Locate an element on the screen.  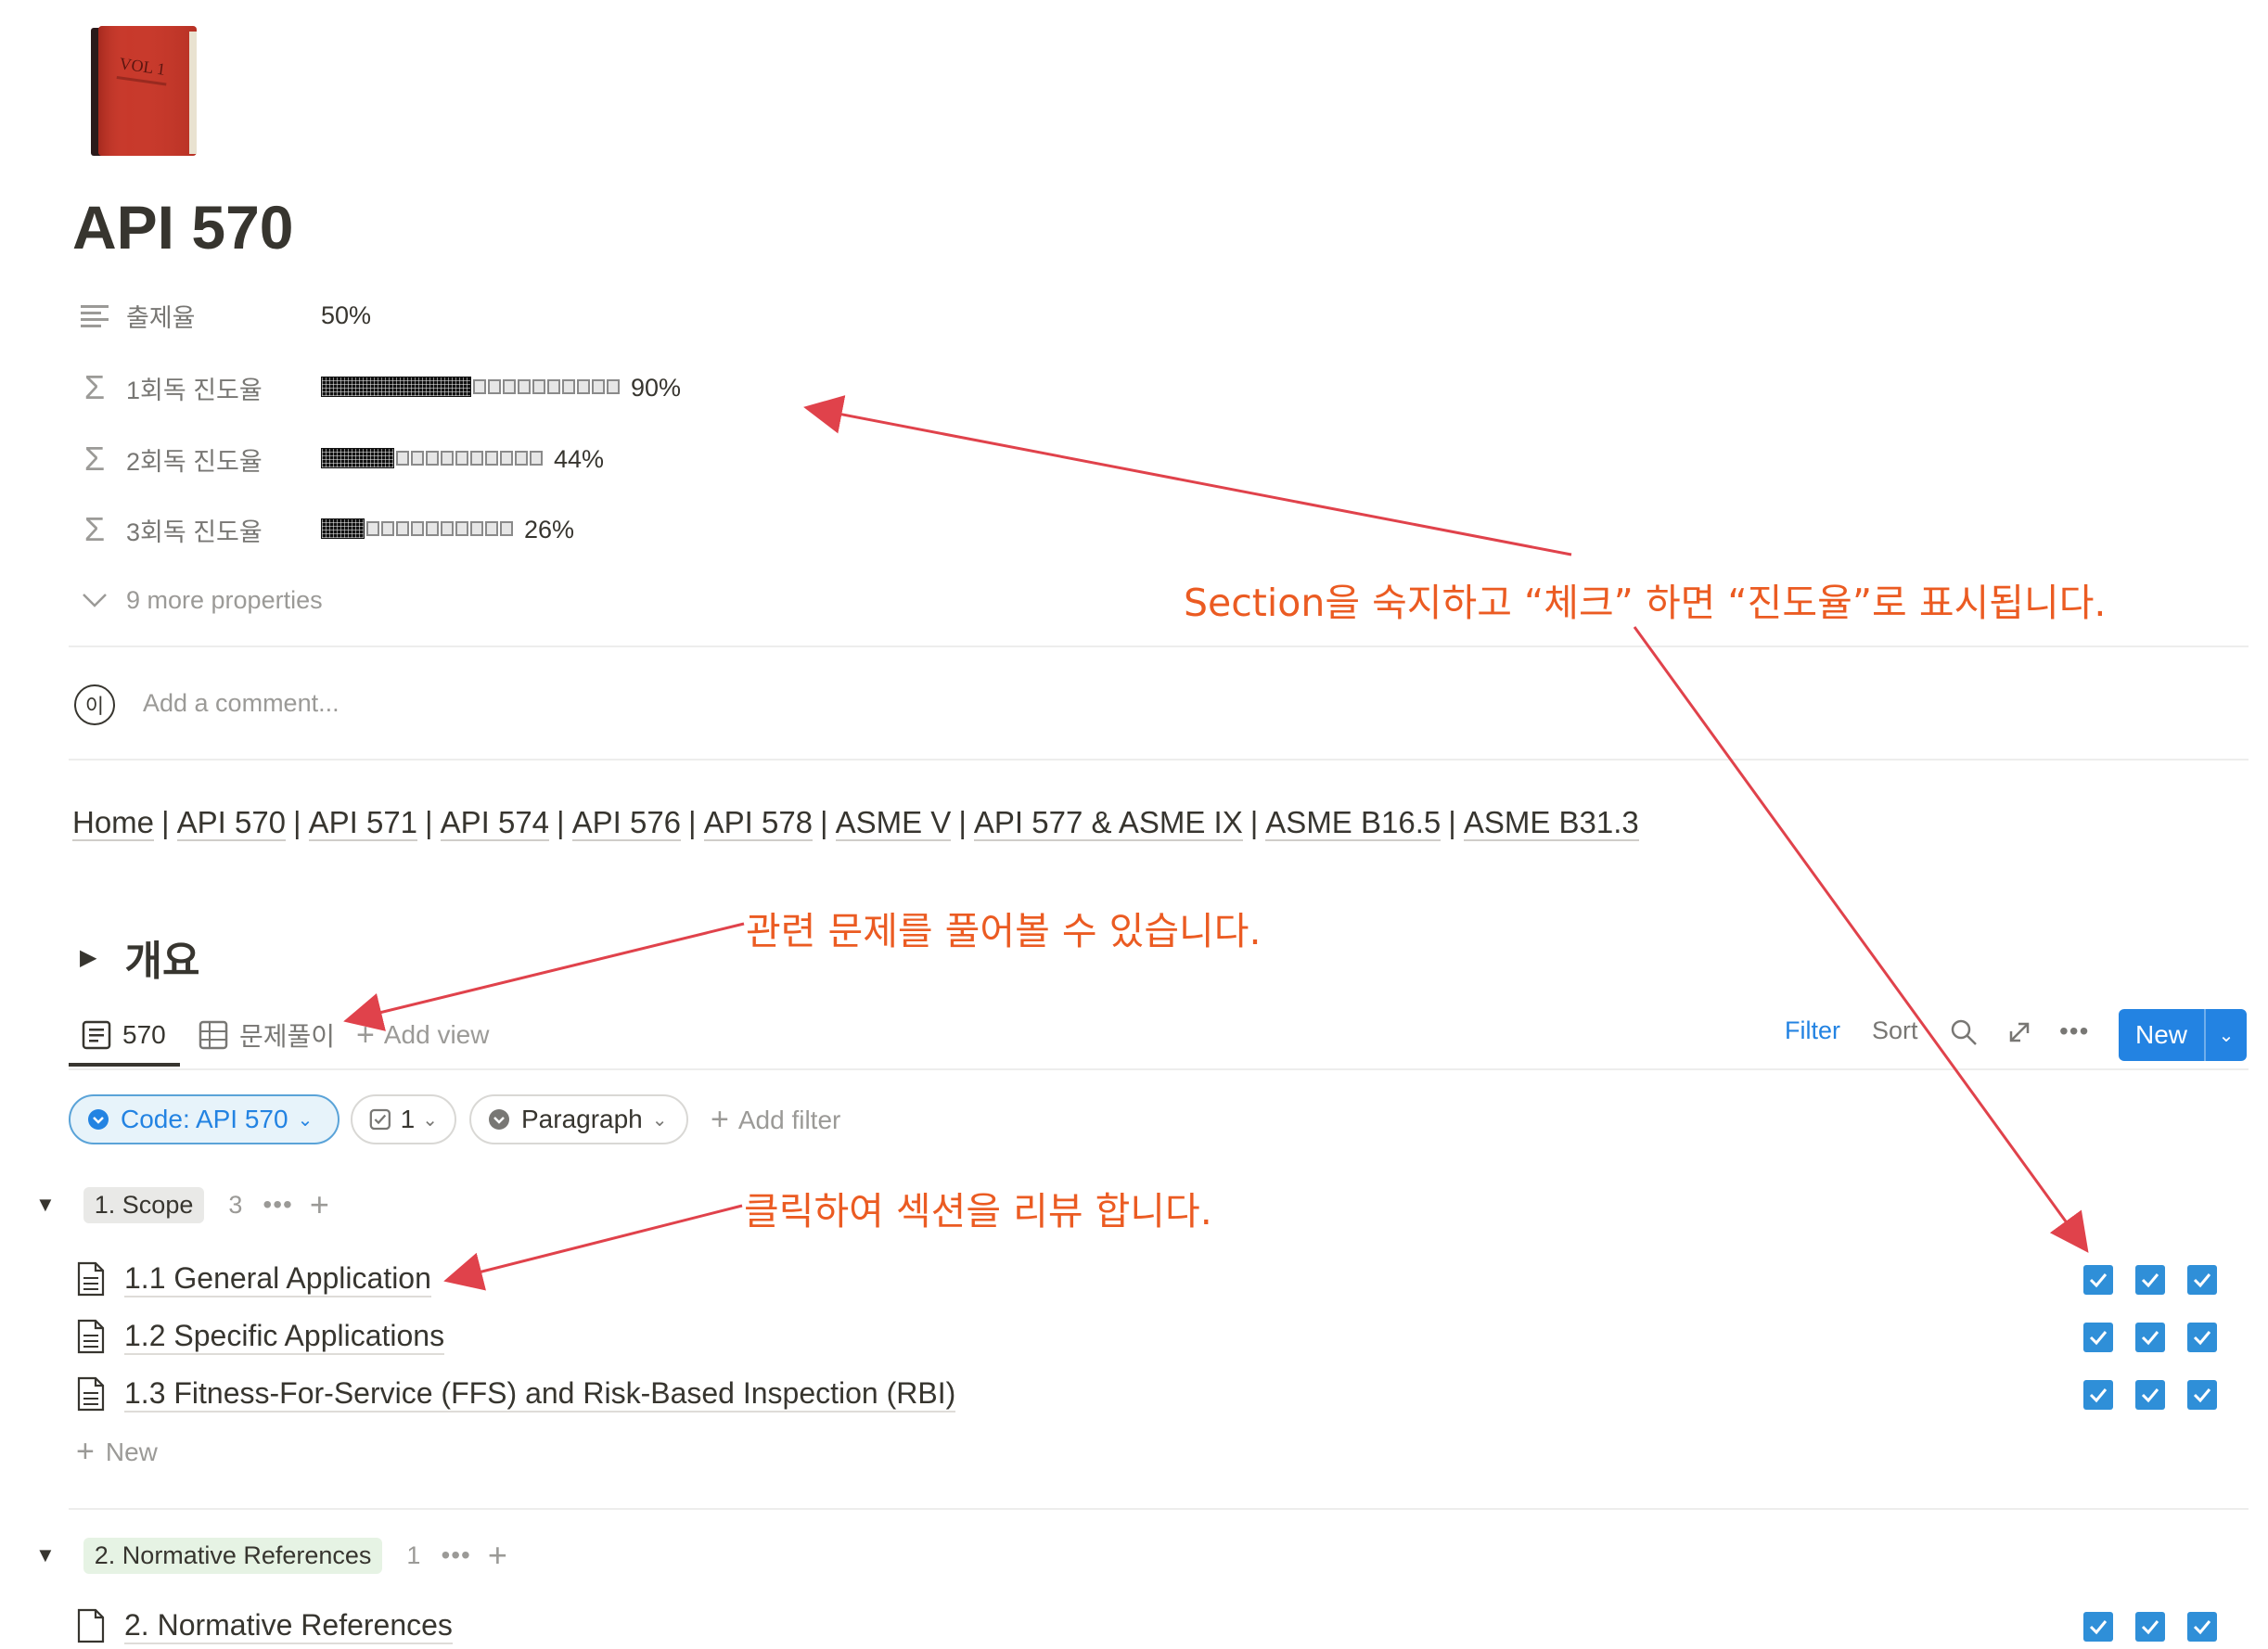
arrow-to-checkboxes is located at coordinates (1861, 939).